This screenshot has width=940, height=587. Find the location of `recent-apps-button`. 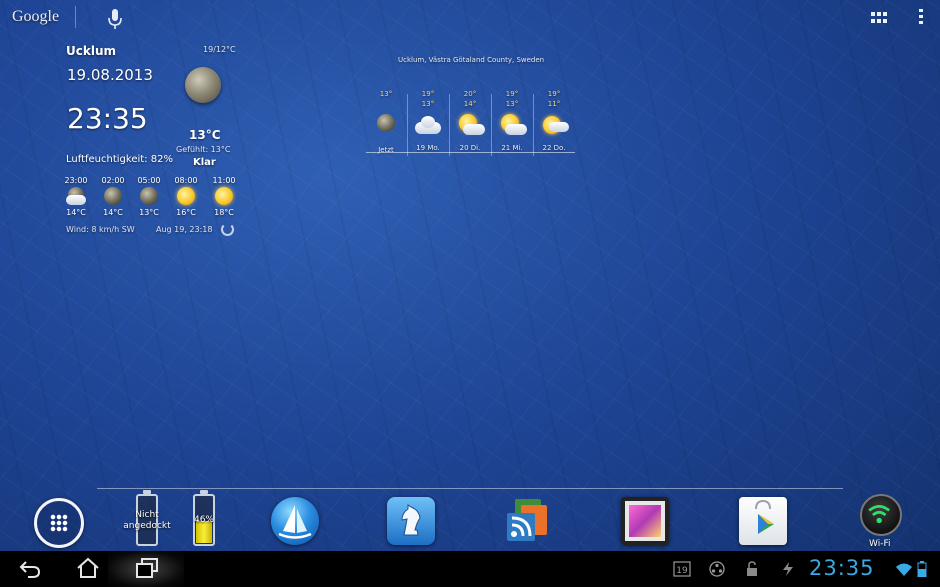

recent-apps-button is located at coordinates (147, 568).